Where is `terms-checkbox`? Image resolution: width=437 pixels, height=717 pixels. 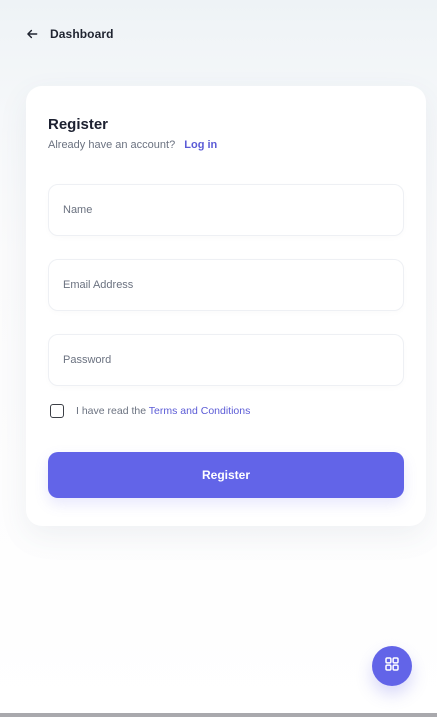 terms-checkbox is located at coordinates (57, 411).